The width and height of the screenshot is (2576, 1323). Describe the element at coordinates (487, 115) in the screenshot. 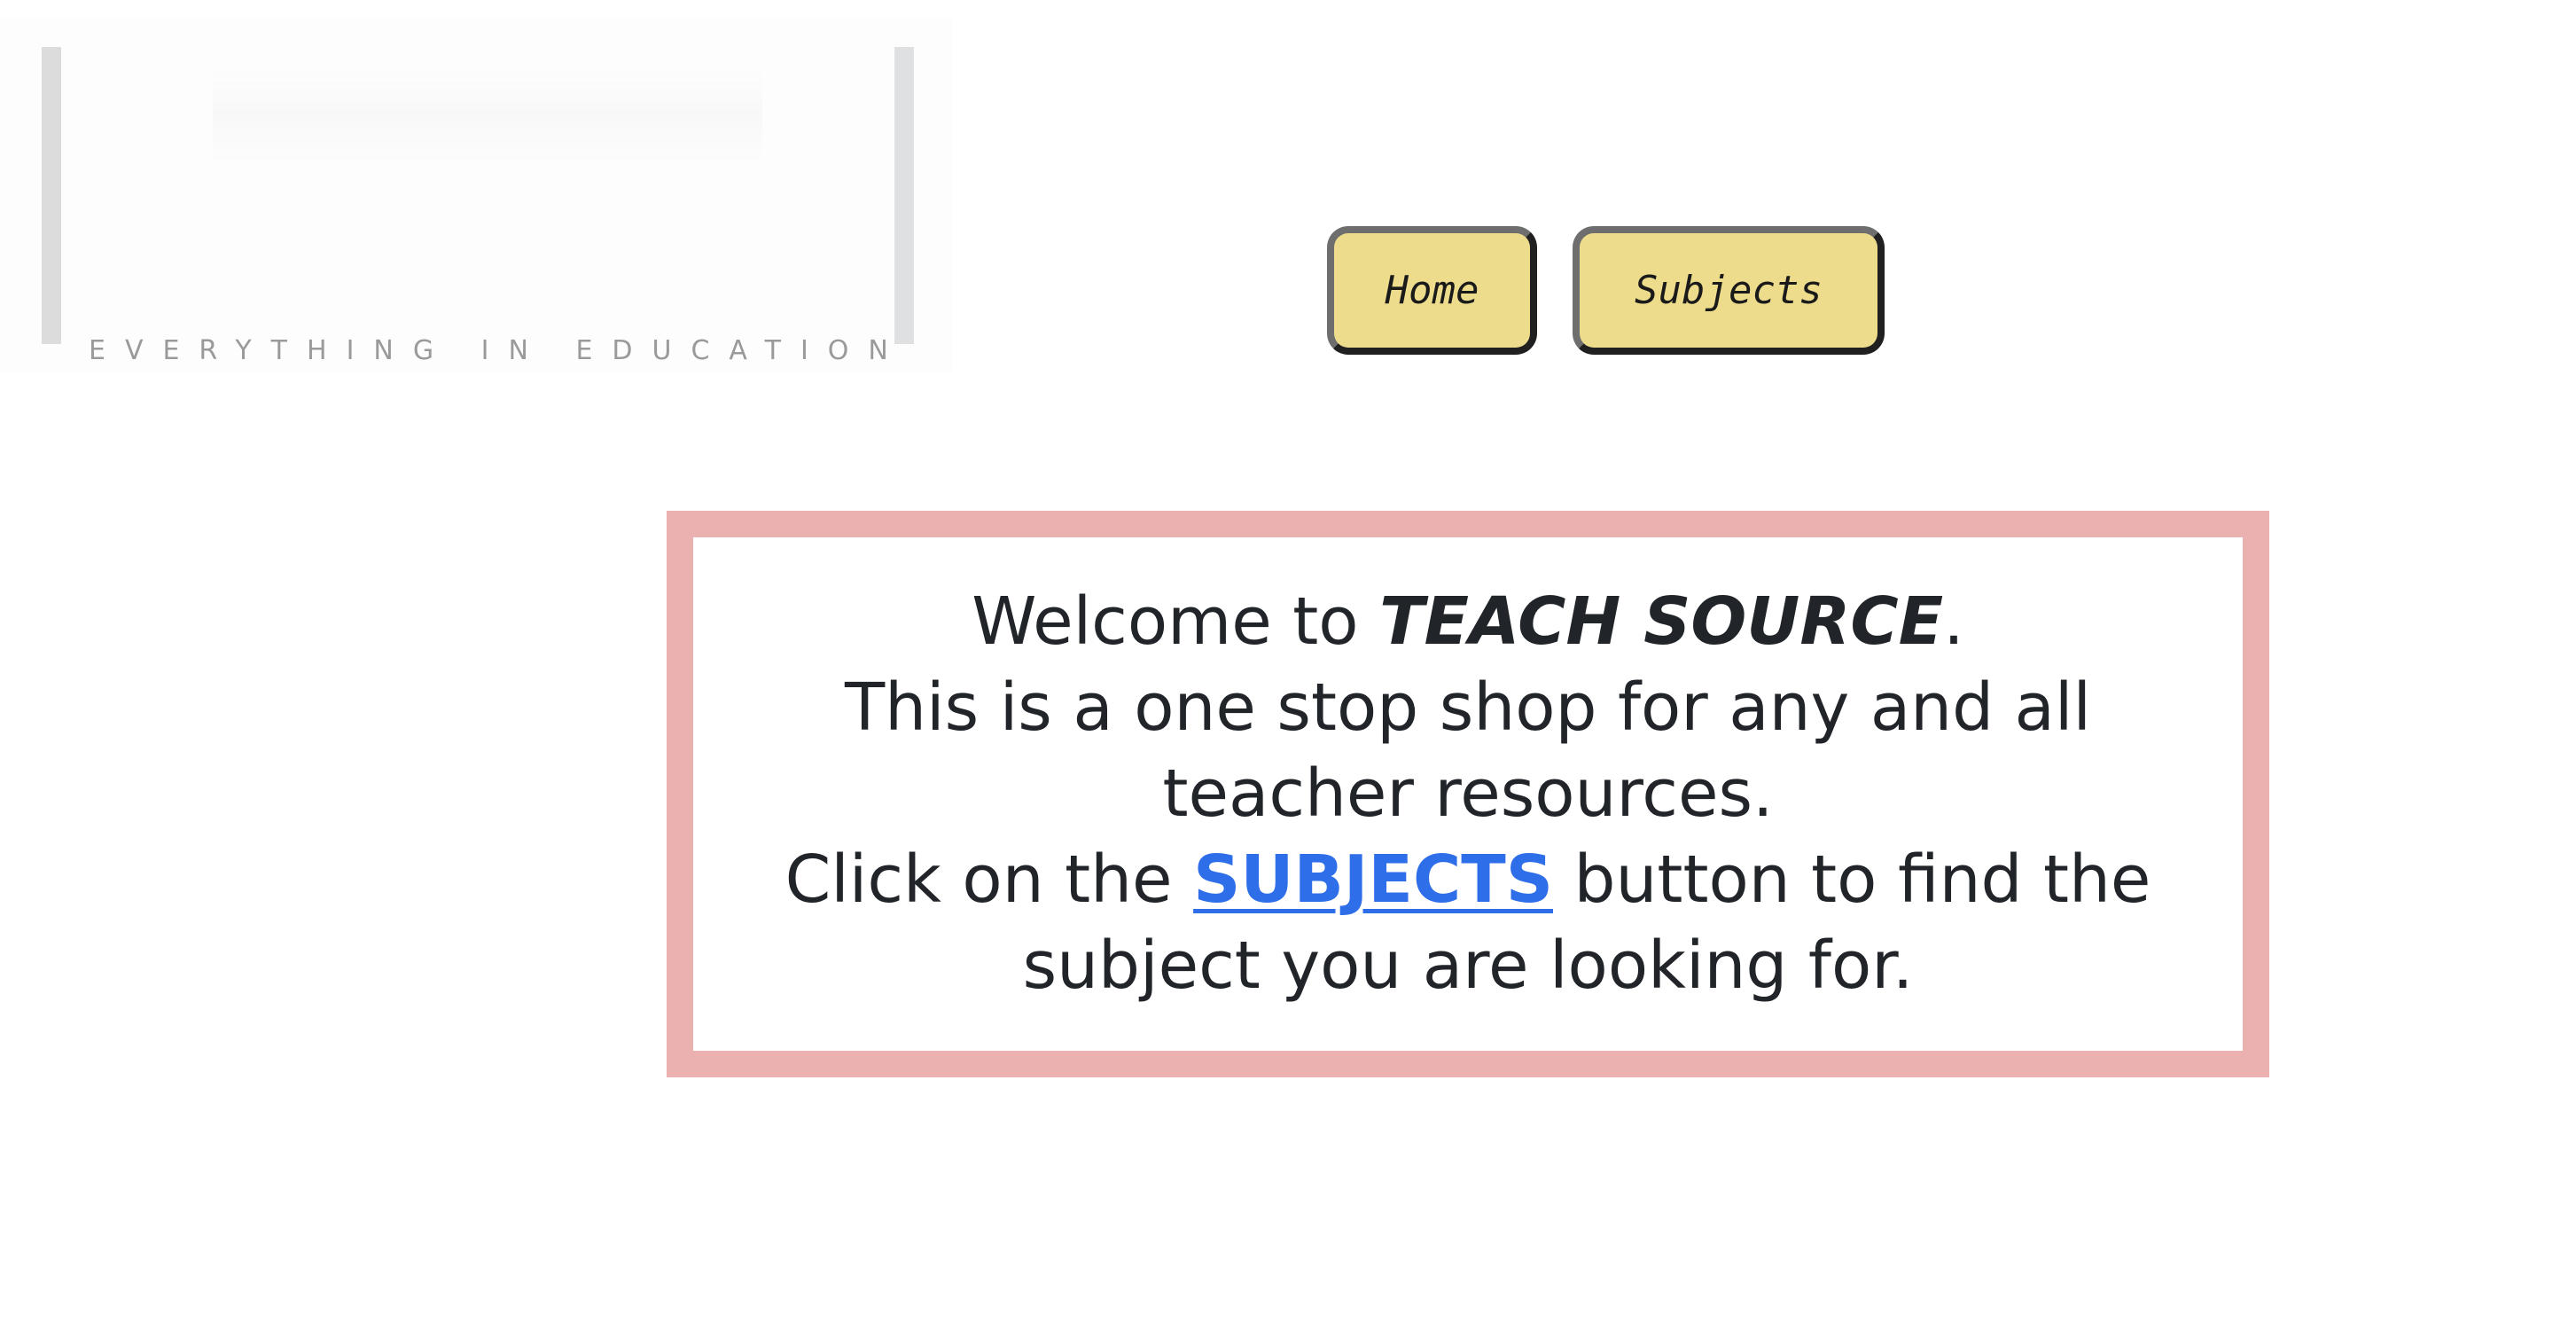

I see `logo-faded-artwork` at that location.